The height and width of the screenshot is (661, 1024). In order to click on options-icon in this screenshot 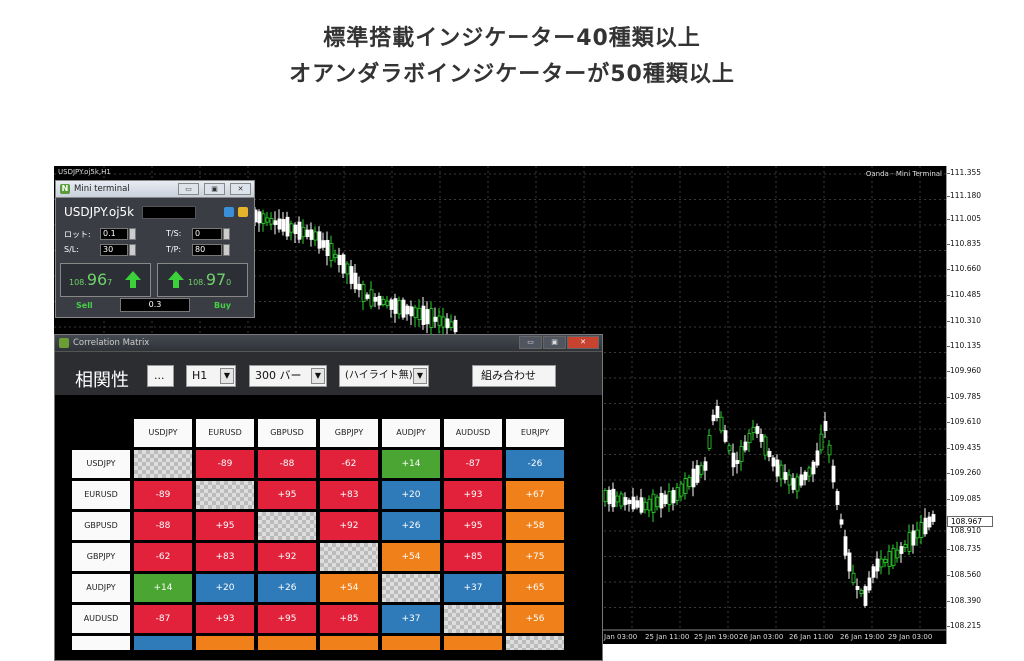, I will do `click(243, 212)`.